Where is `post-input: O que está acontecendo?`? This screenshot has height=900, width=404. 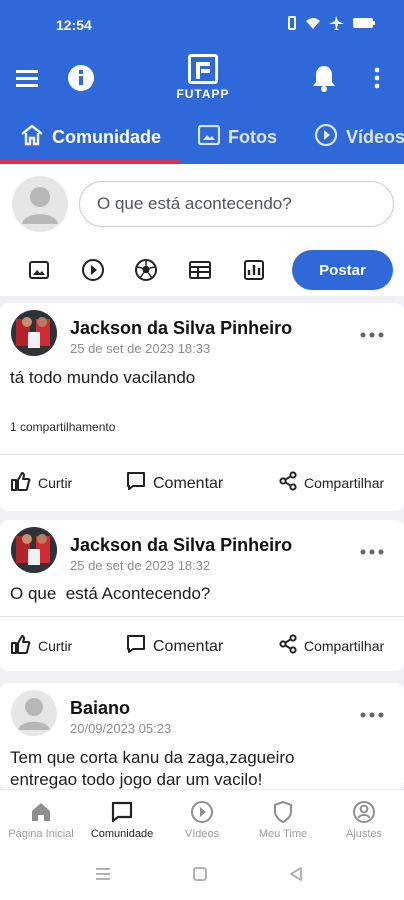
post-input: O que está acontecendo? is located at coordinates (236, 204).